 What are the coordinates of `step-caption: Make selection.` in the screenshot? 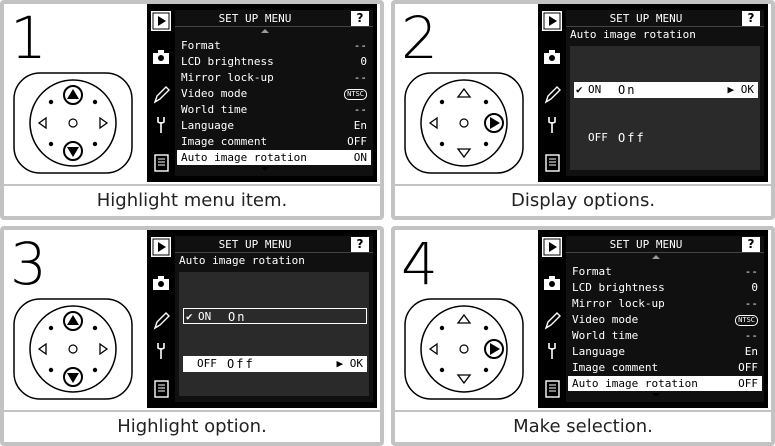 It's located at (583, 427).